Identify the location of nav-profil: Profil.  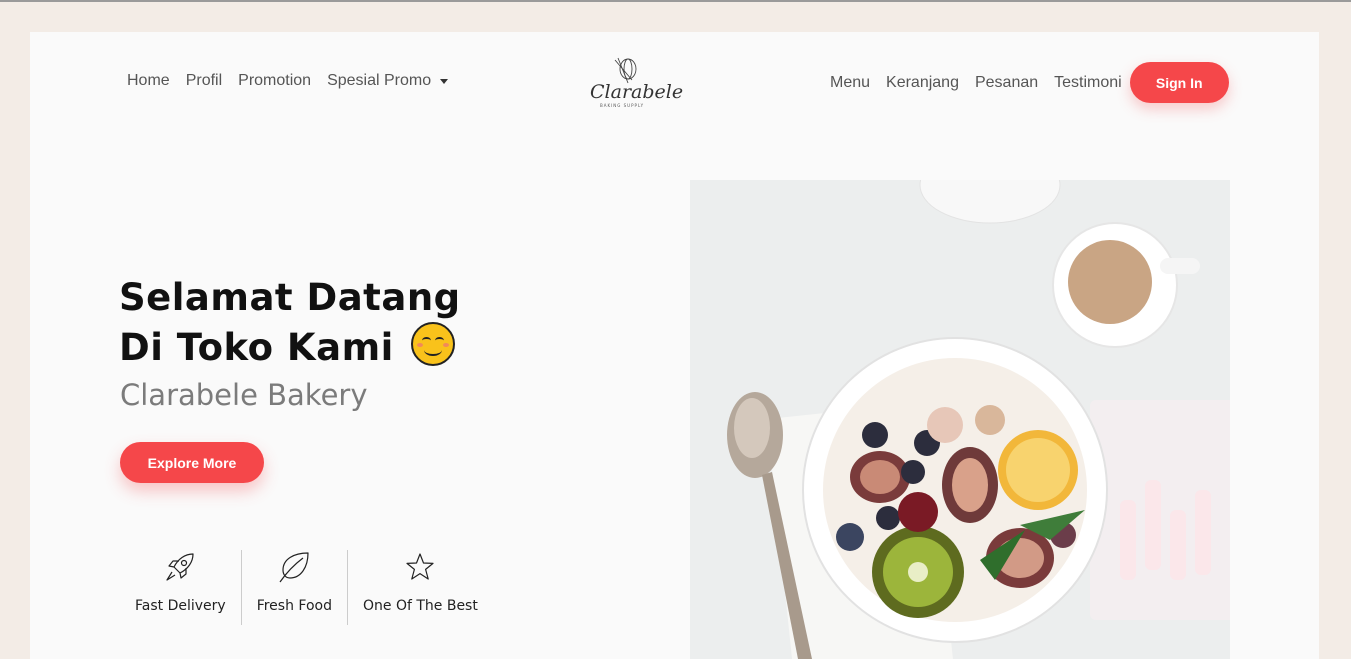
(204, 81).